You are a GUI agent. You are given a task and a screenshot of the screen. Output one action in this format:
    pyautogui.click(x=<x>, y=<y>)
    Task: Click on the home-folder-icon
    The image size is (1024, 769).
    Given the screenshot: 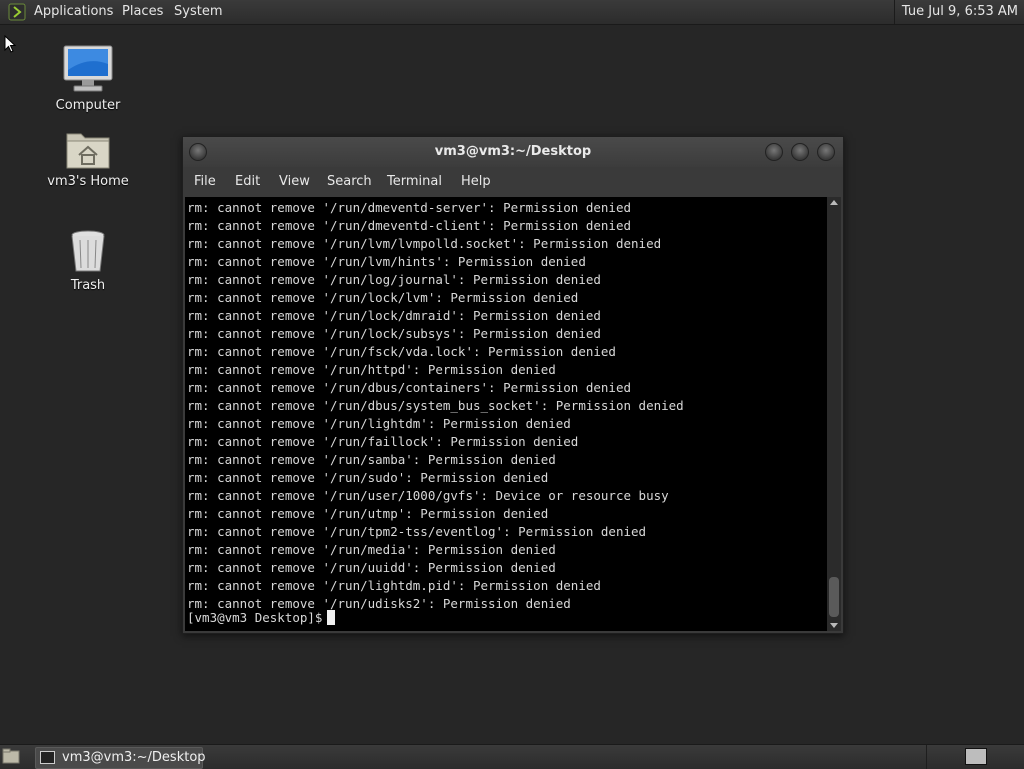 What is the action you would take?
    pyautogui.click(x=88, y=151)
    